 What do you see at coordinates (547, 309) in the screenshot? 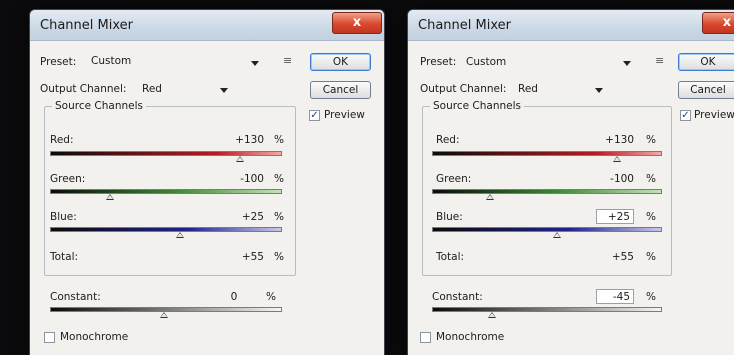
I see `constant-slider` at bounding box center [547, 309].